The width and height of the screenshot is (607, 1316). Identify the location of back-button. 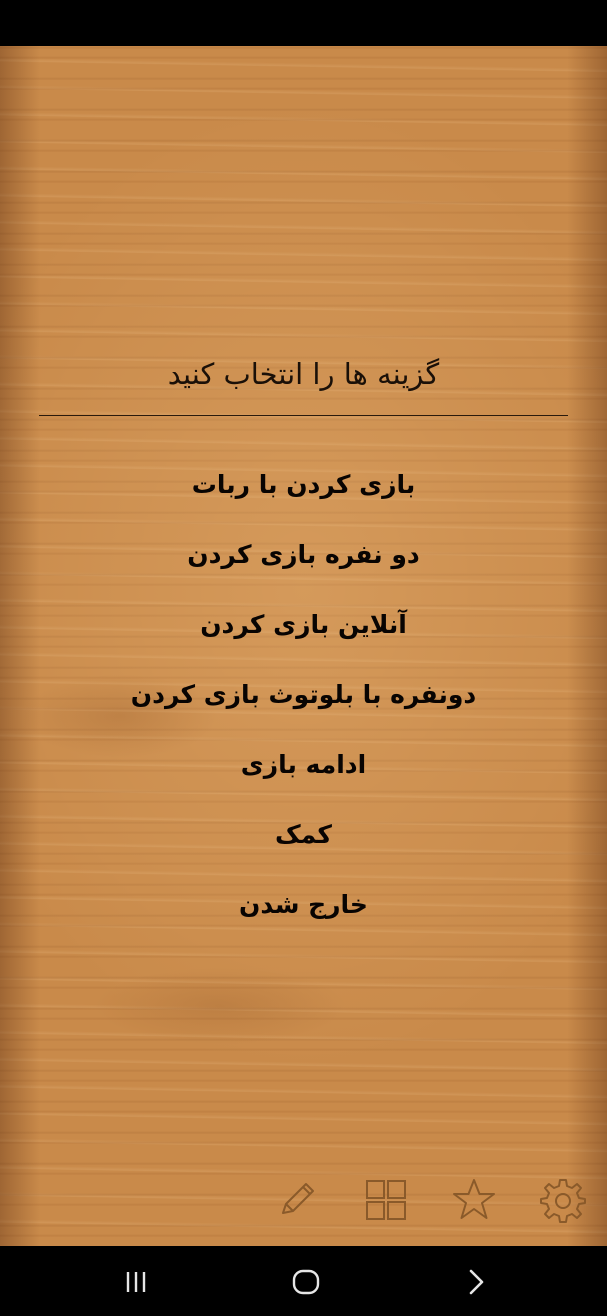
(476, 1282).